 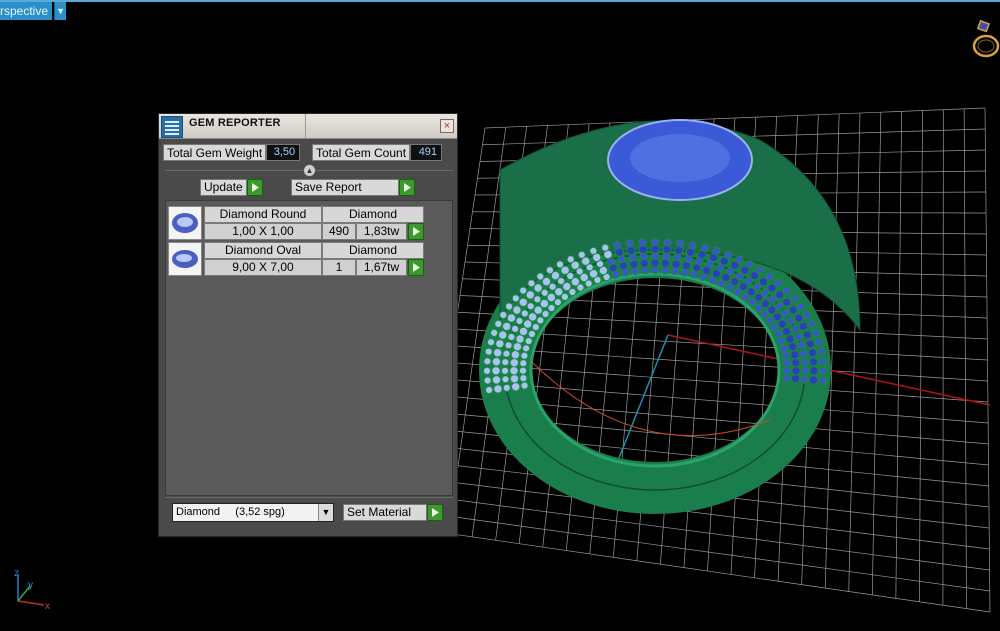 I want to click on viewport-view-tab: rspective ▼, so click(x=33, y=11).